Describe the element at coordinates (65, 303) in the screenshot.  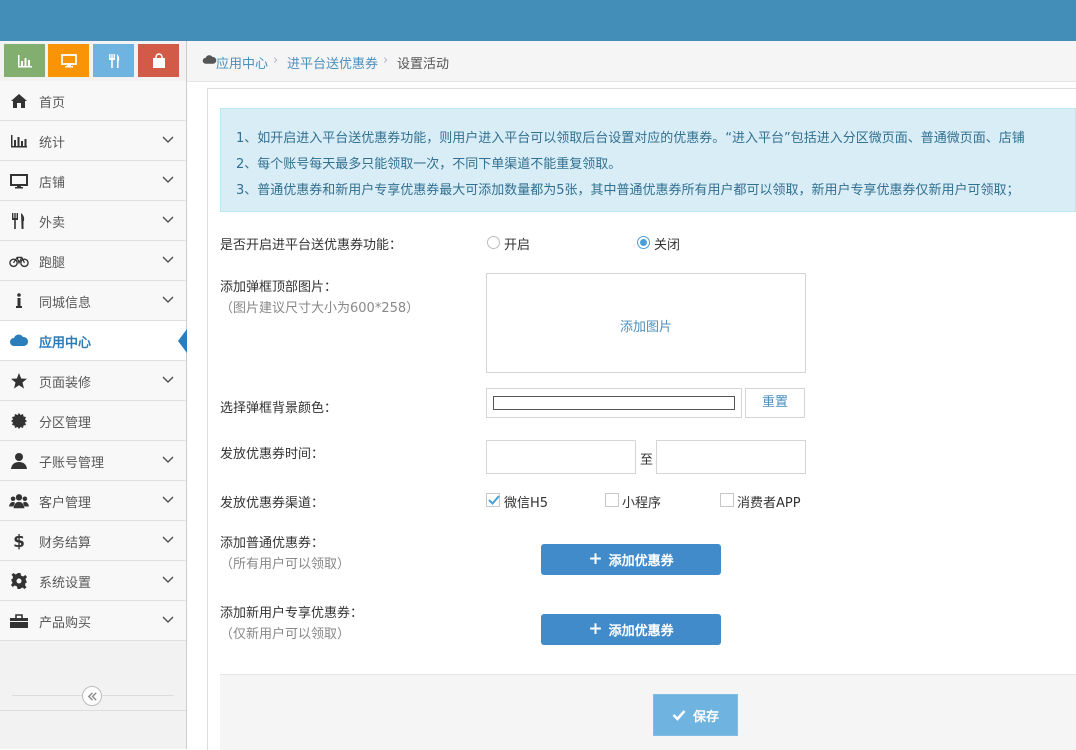
I see `sidebar-item-label: 同城信息` at that location.